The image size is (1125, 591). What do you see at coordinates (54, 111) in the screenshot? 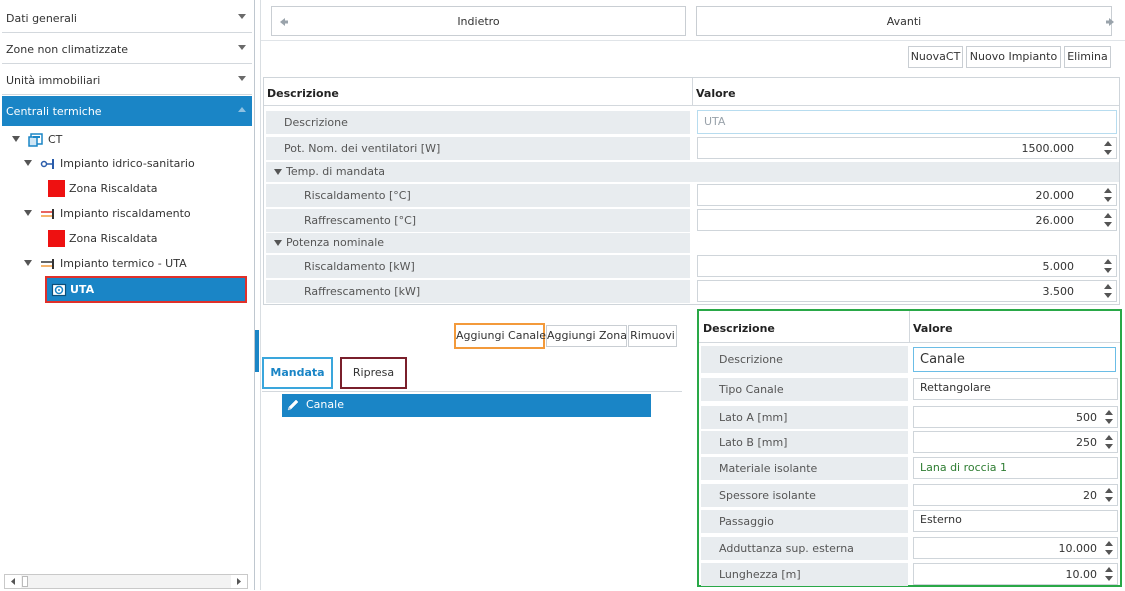
I see `section-label: Centrali termiche` at bounding box center [54, 111].